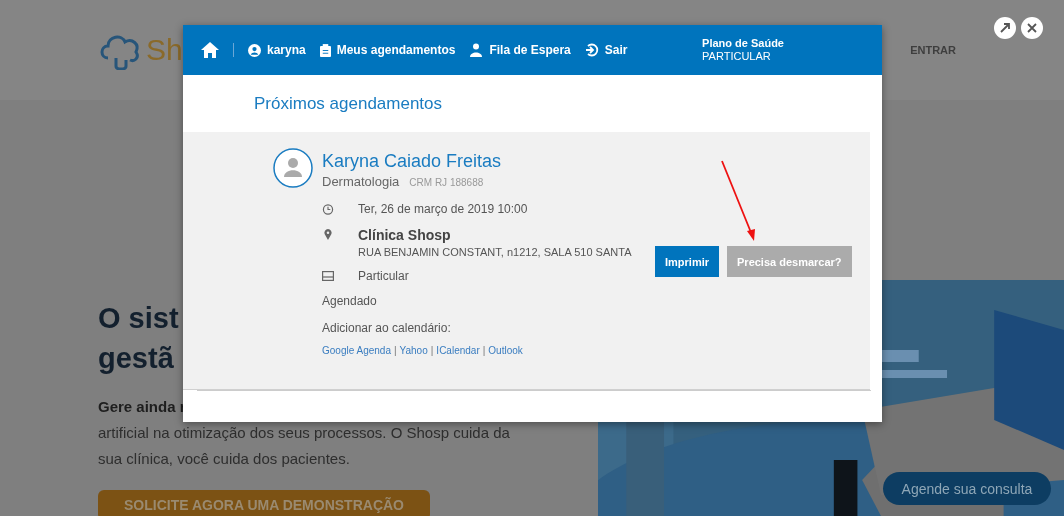 The image size is (1064, 516). I want to click on hero-text: sua clínica, você cuida dos pacientes., so click(224, 459).